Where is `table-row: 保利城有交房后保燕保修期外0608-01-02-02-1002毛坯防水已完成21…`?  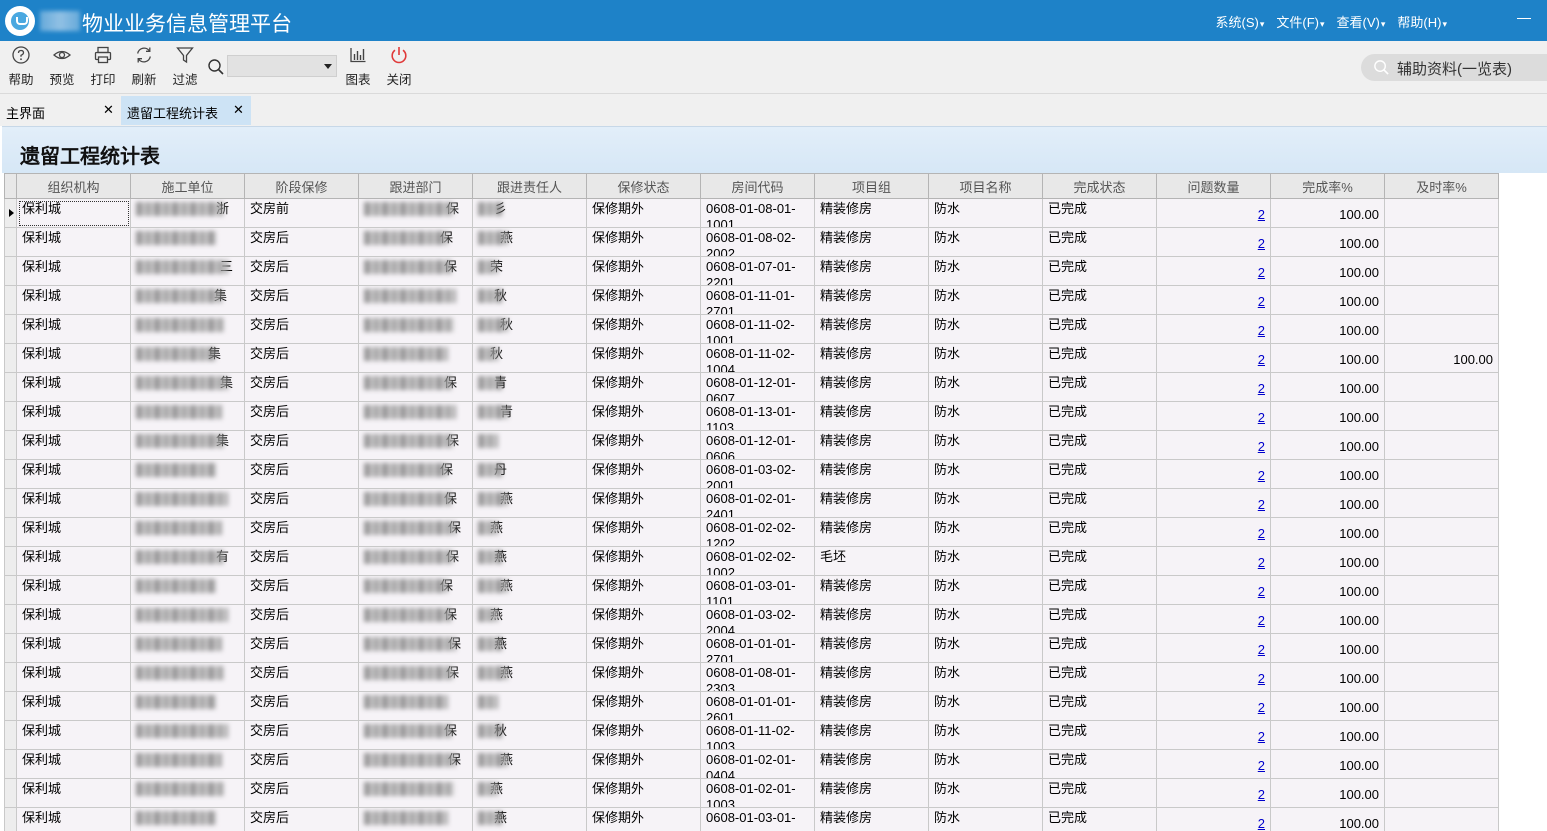 table-row: 保利城有交房后保燕保修期外0608-01-02-02-1002毛坯防水已完成21… is located at coordinates (752, 561).